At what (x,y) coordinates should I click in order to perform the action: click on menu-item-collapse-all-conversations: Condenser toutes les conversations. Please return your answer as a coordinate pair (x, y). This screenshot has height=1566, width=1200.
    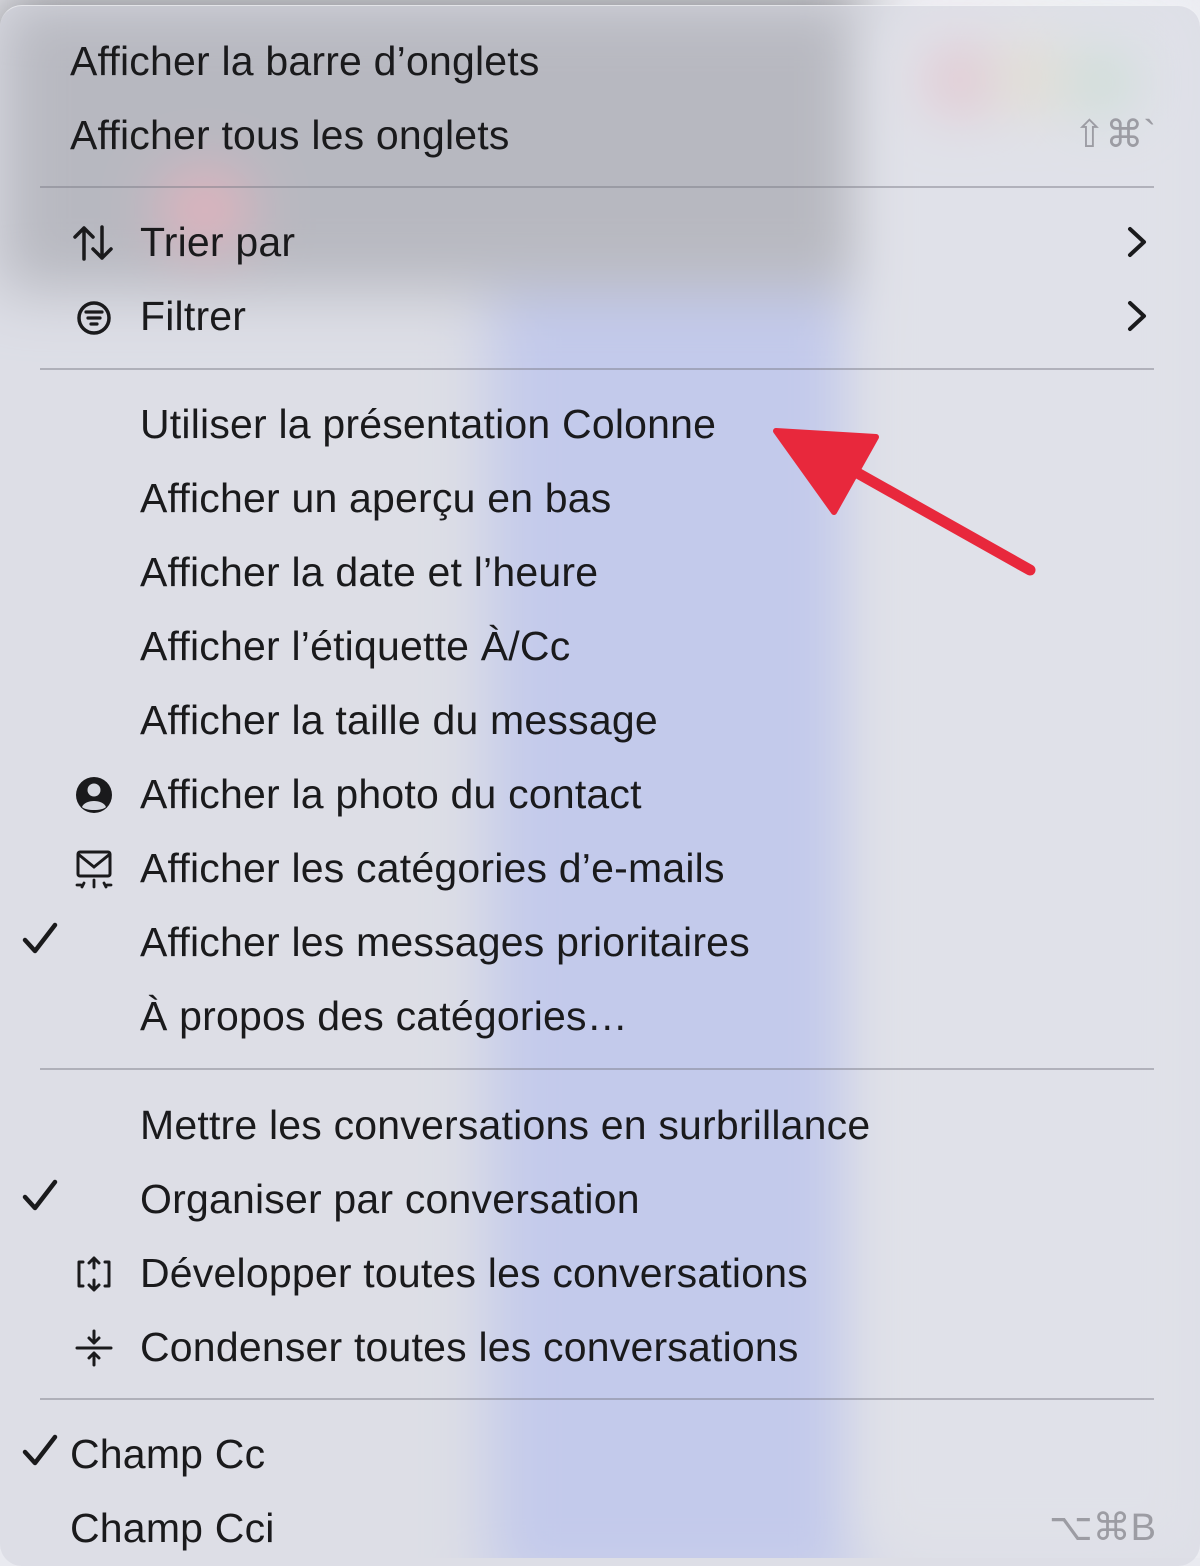
    Looking at the image, I should click on (600, 1347).